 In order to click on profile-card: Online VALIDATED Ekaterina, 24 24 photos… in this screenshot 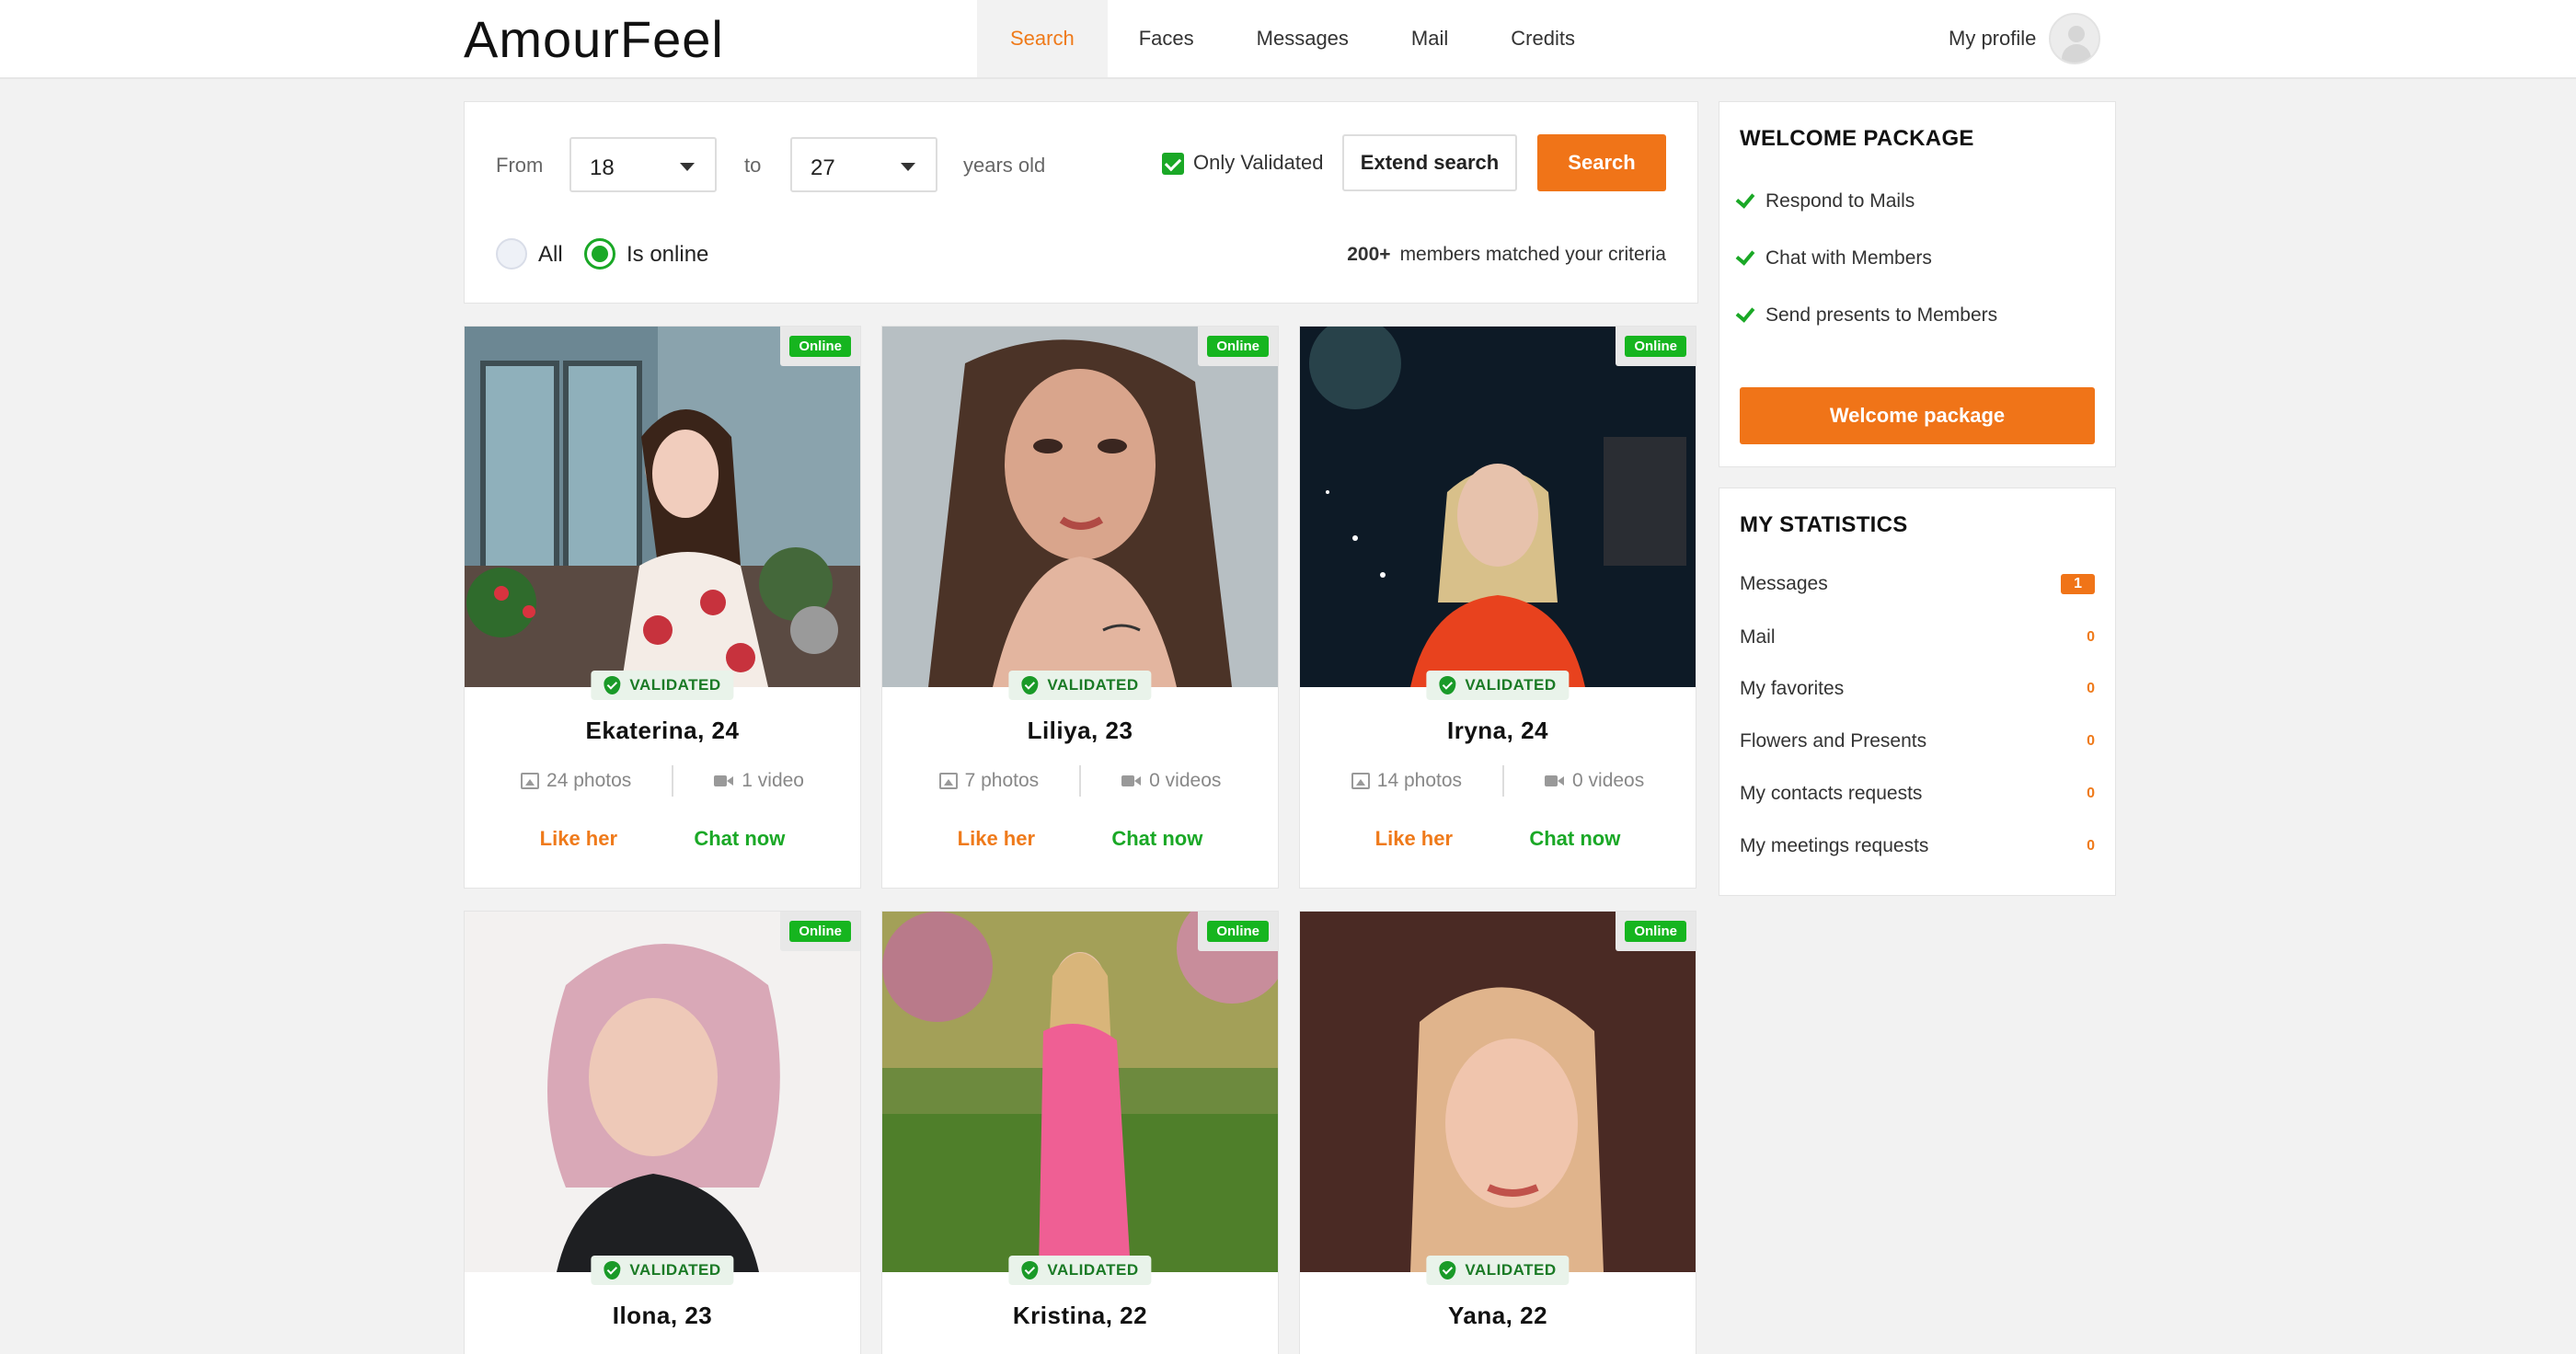, I will do `click(662, 608)`.